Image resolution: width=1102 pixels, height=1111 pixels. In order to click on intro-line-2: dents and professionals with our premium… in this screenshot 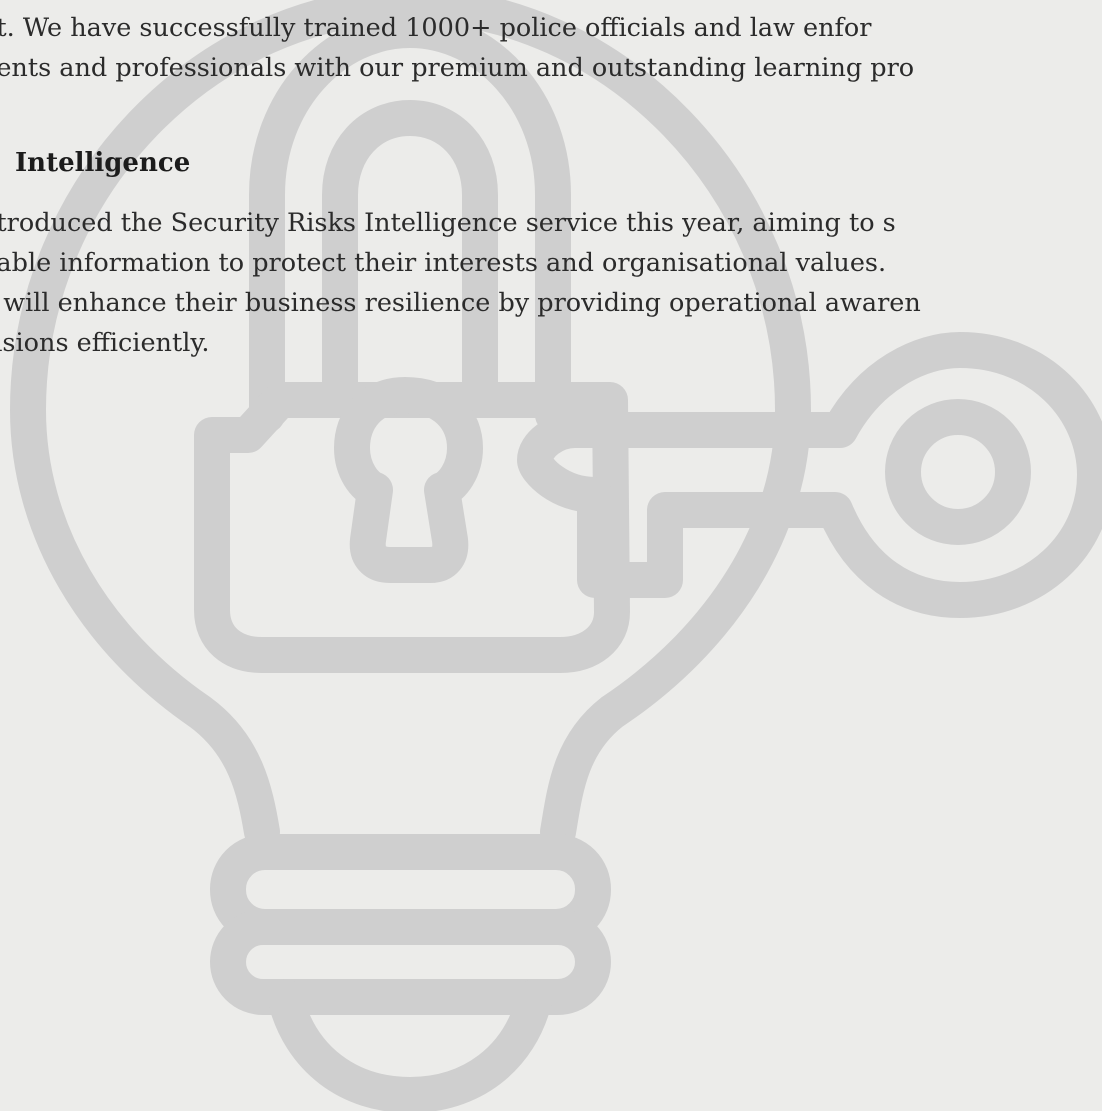, I will do `click(457, 68)`.